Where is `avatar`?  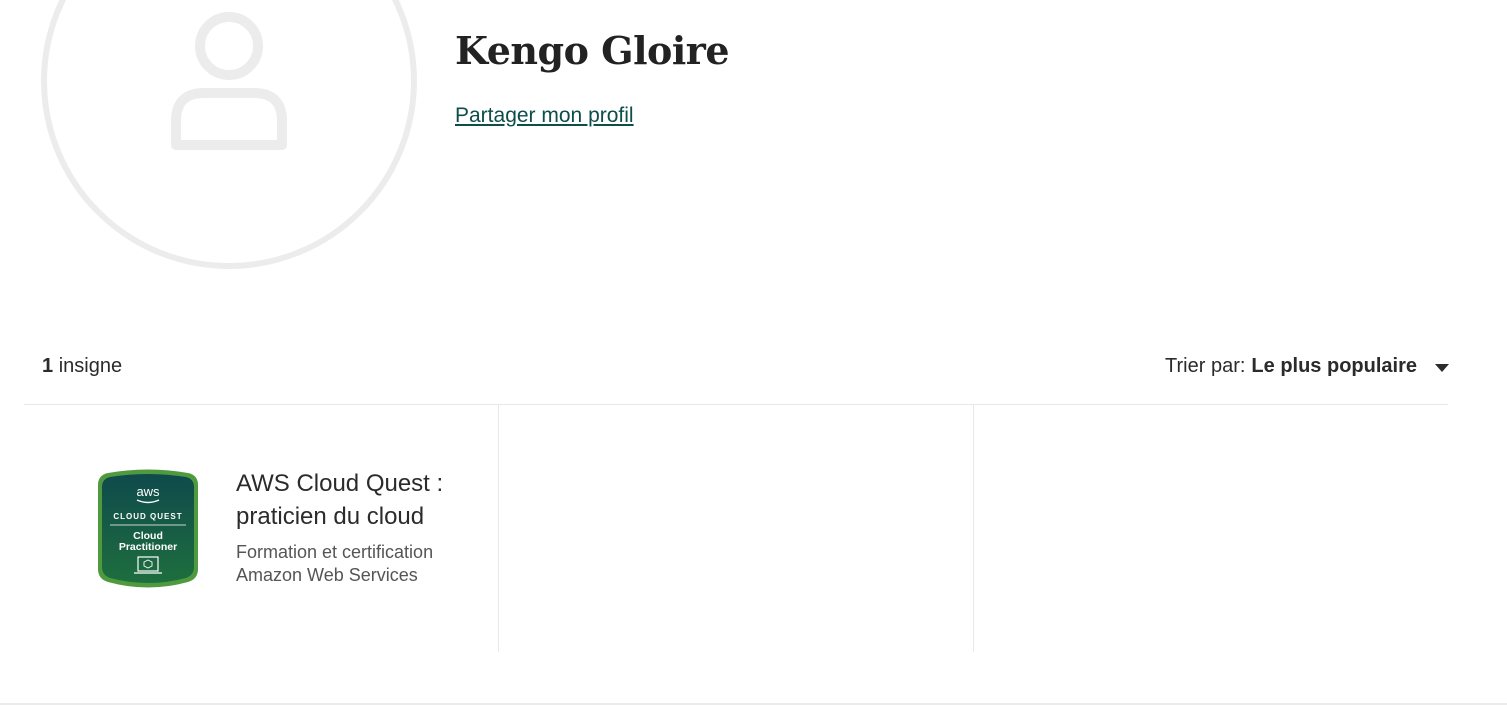
avatar is located at coordinates (229, 134).